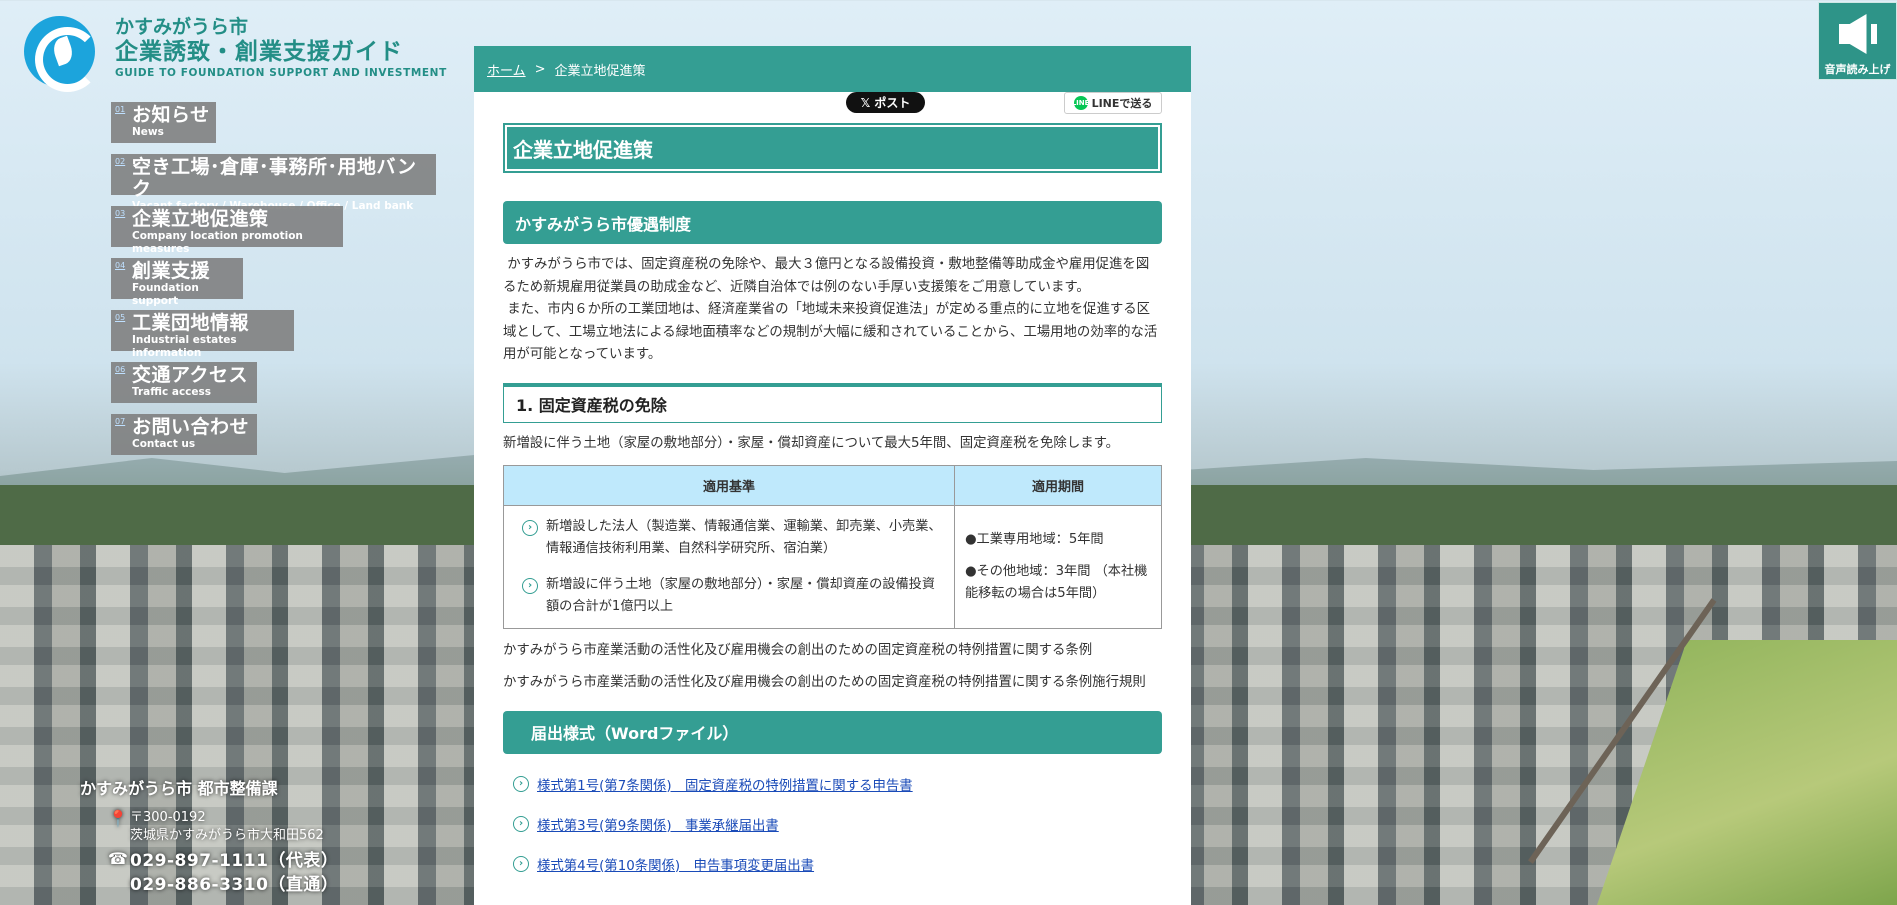  What do you see at coordinates (1858, 34) in the screenshot?
I see `speaker-icon` at bounding box center [1858, 34].